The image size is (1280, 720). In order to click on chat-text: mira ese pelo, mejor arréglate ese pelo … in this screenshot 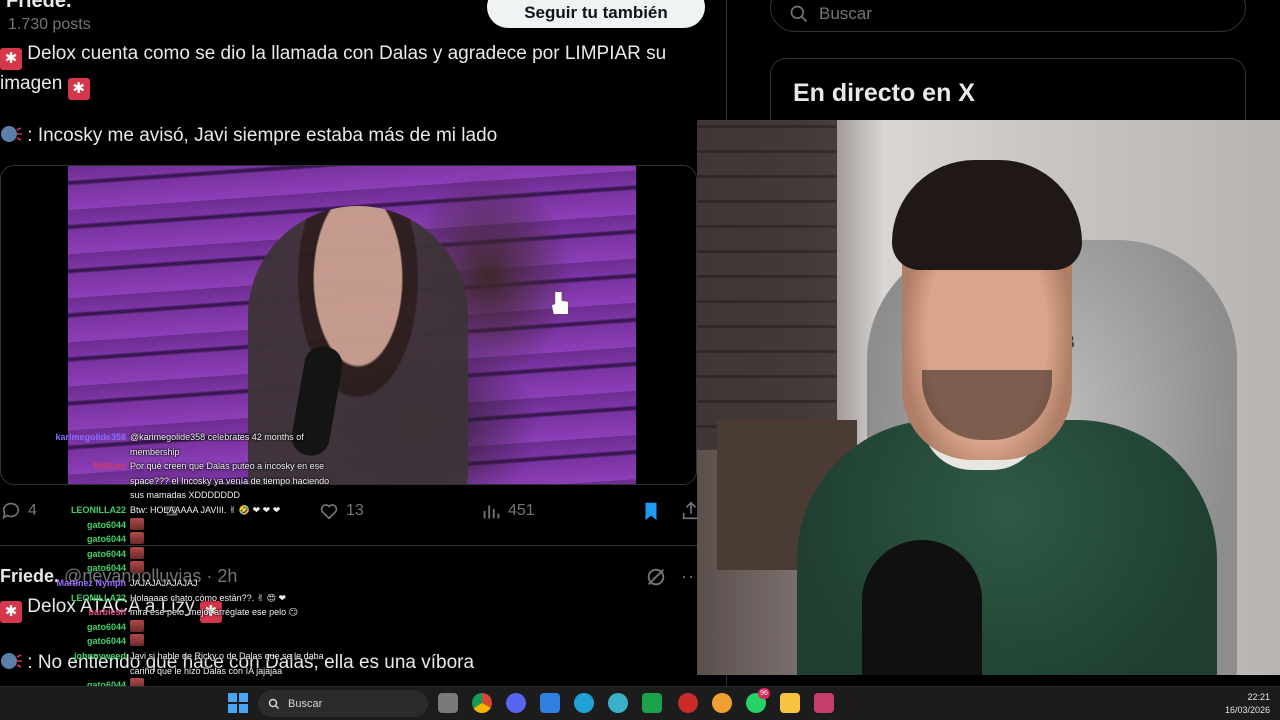, I will do `click(214, 612)`.